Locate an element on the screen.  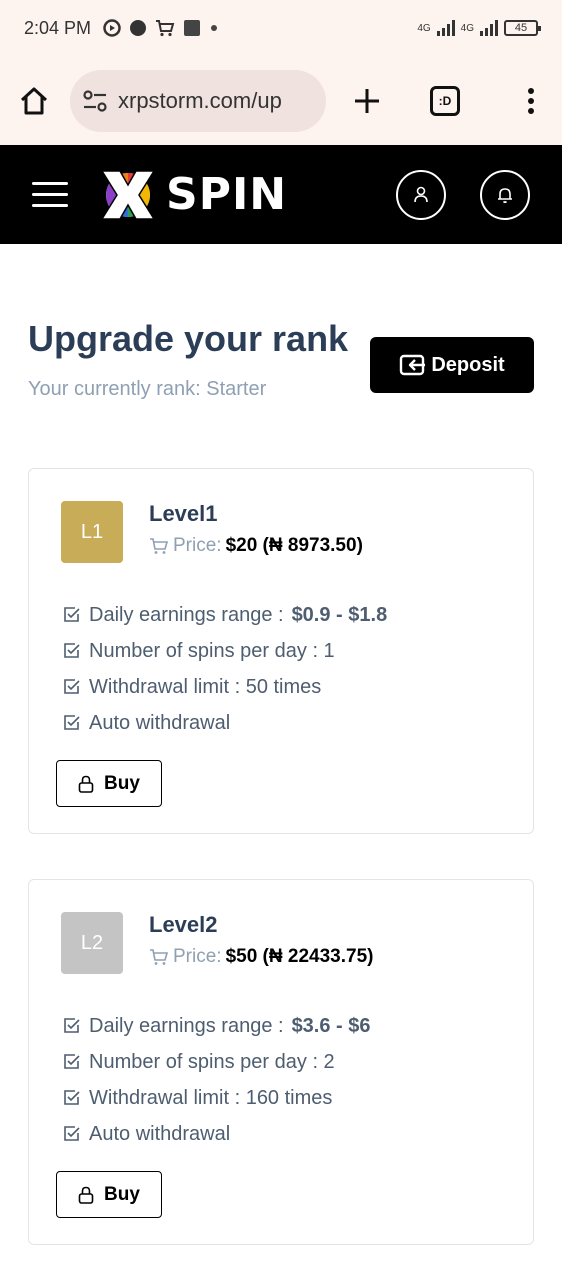
logo: SPIN is located at coordinates (192, 195).